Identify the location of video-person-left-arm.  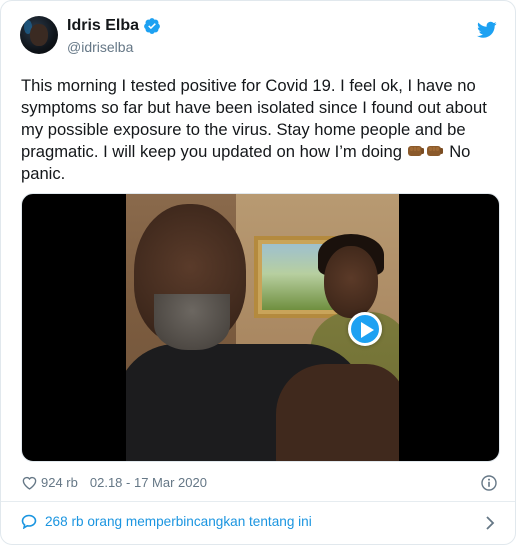
(337, 412).